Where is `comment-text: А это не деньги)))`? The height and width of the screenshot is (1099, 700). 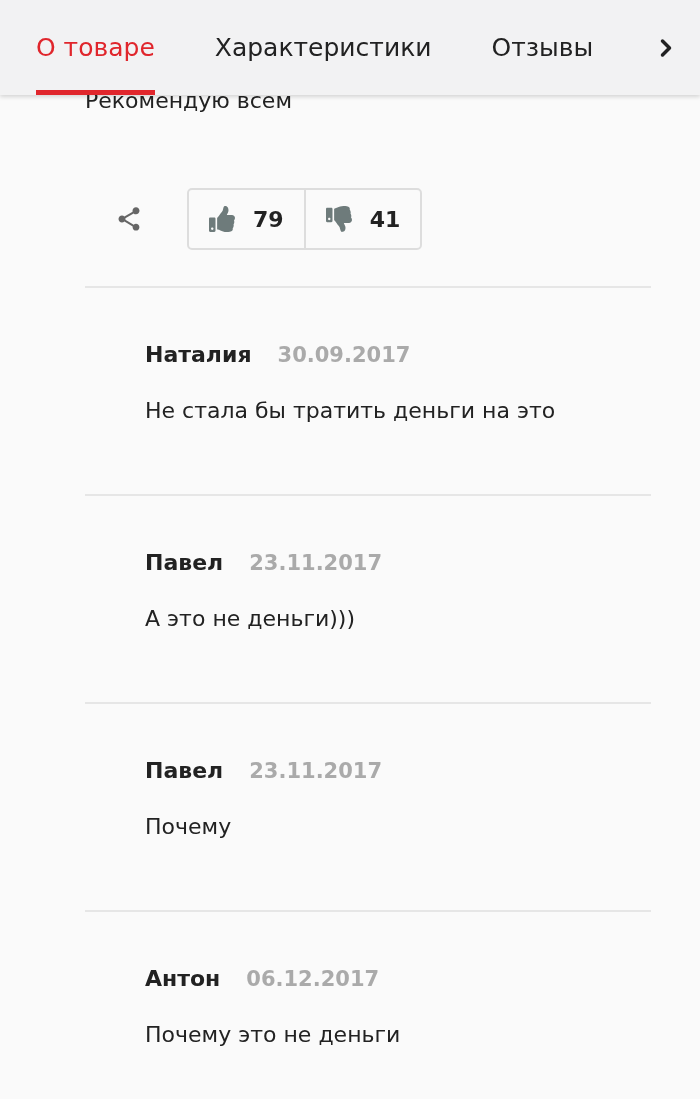 comment-text: А это не деньги))) is located at coordinates (250, 618).